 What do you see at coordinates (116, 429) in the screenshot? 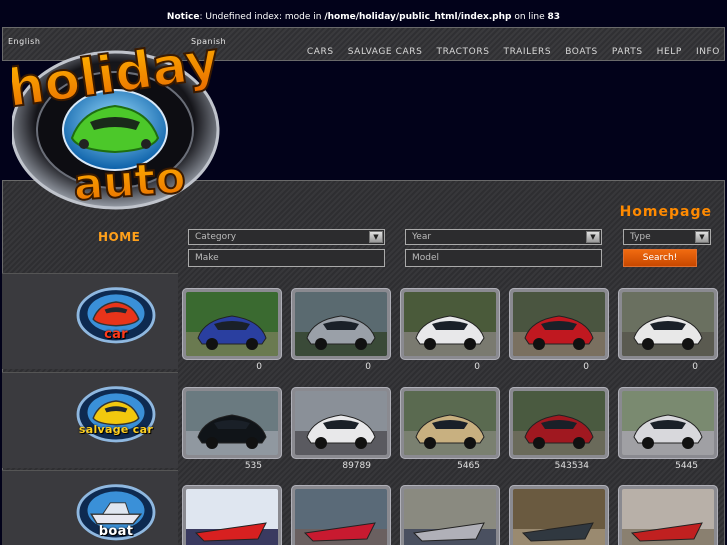
I see `category-label: salvage car` at bounding box center [116, 429].